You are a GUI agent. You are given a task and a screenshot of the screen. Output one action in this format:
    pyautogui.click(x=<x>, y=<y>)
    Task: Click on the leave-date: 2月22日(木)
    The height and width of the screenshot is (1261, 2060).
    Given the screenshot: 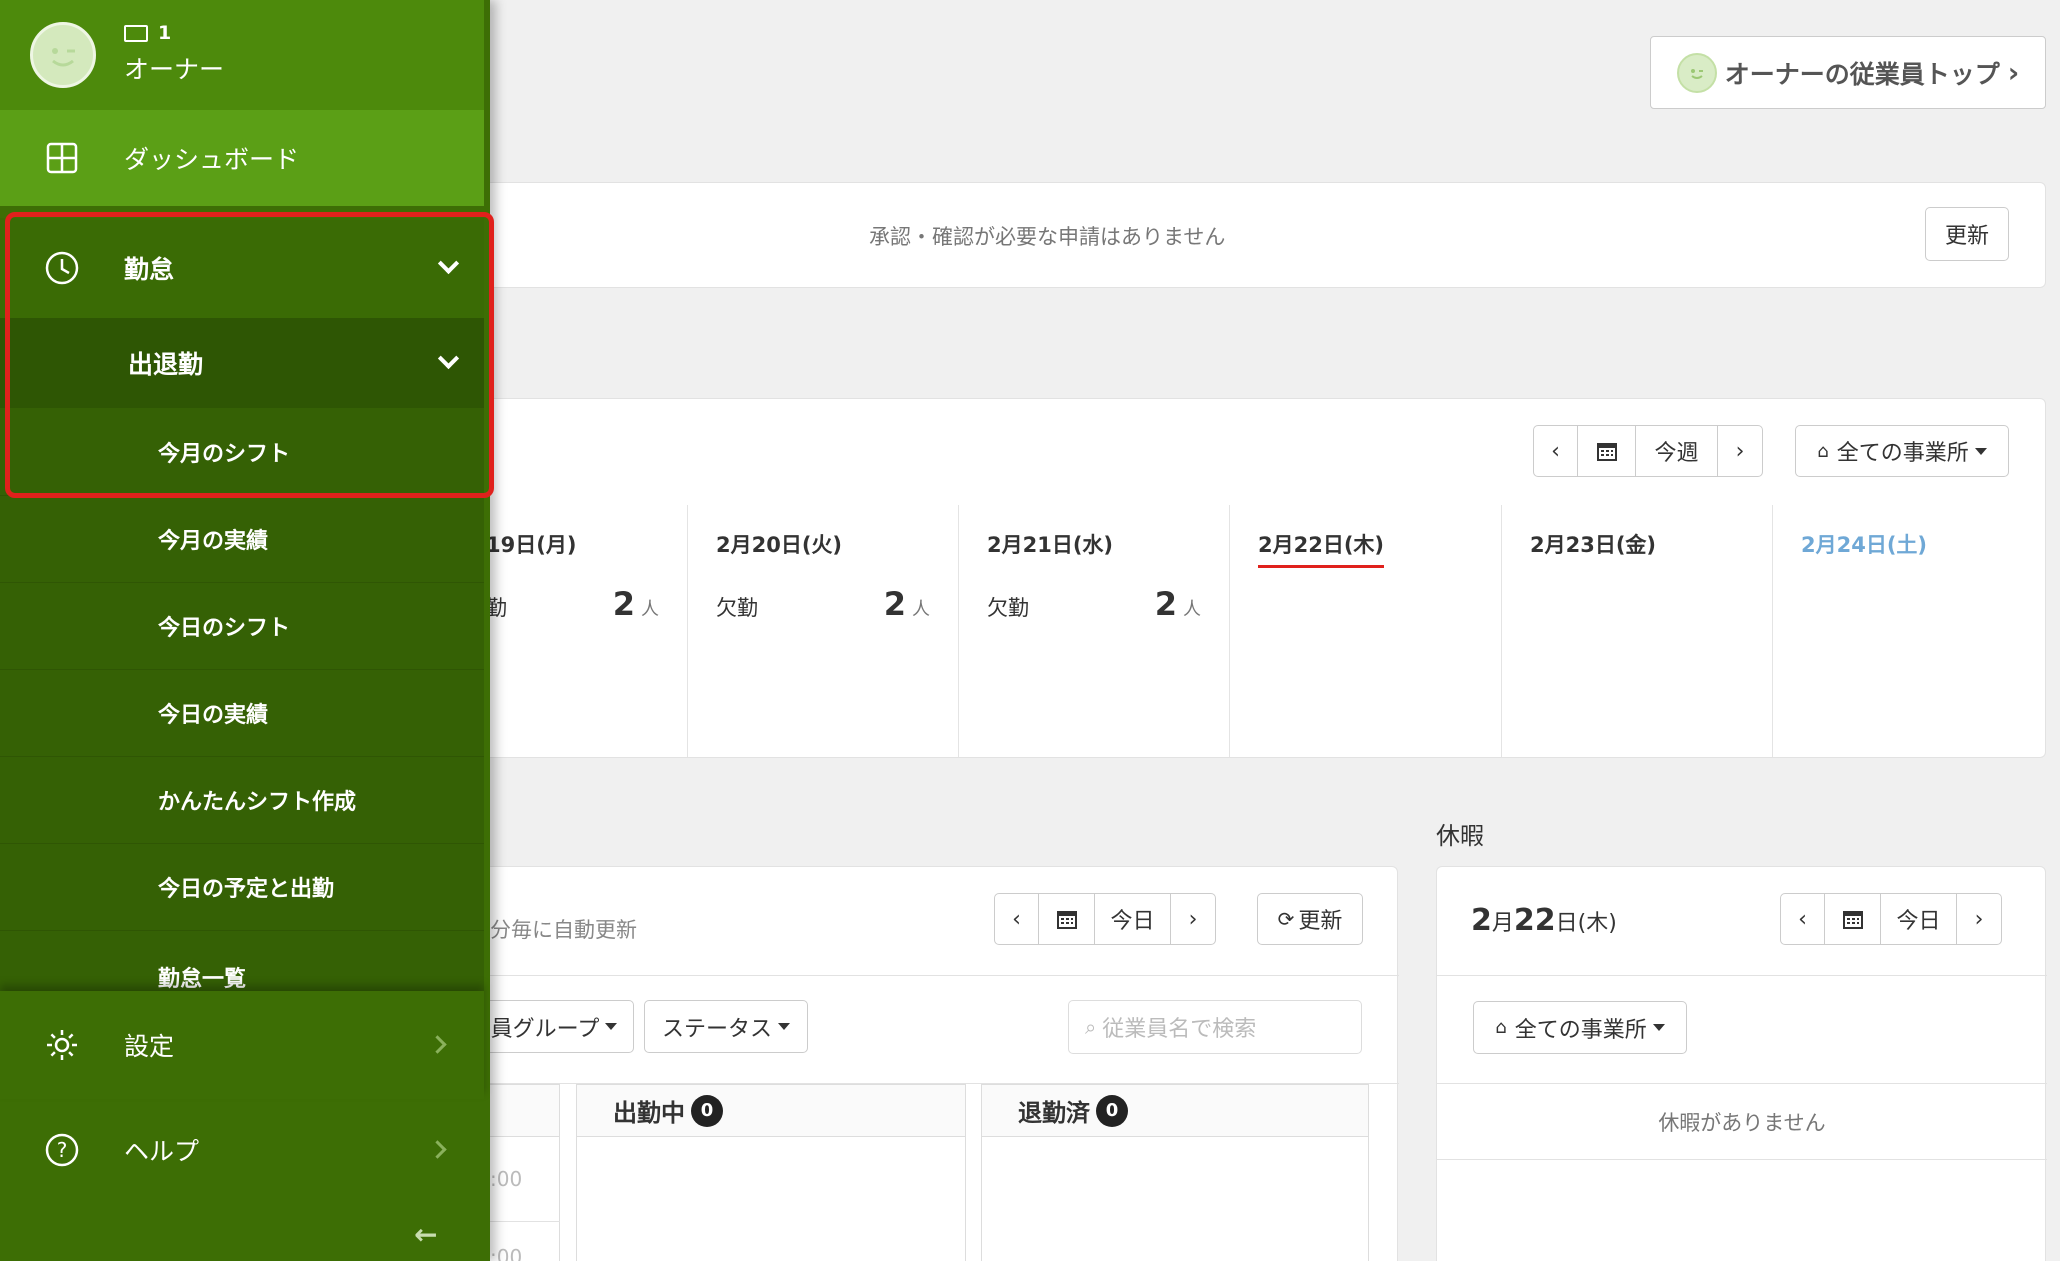 What is the action you would take?
    pyautogui.click(x=1544, y=920)
    